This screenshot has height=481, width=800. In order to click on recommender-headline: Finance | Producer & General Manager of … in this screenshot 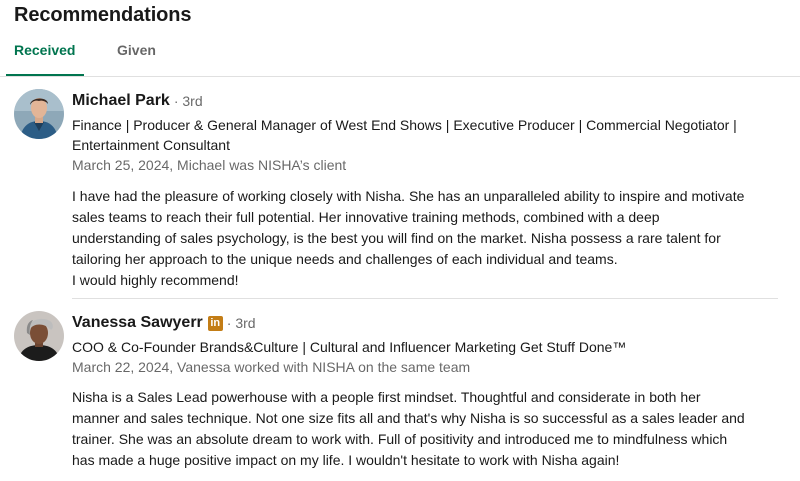, I will do `click(404, 135)`.